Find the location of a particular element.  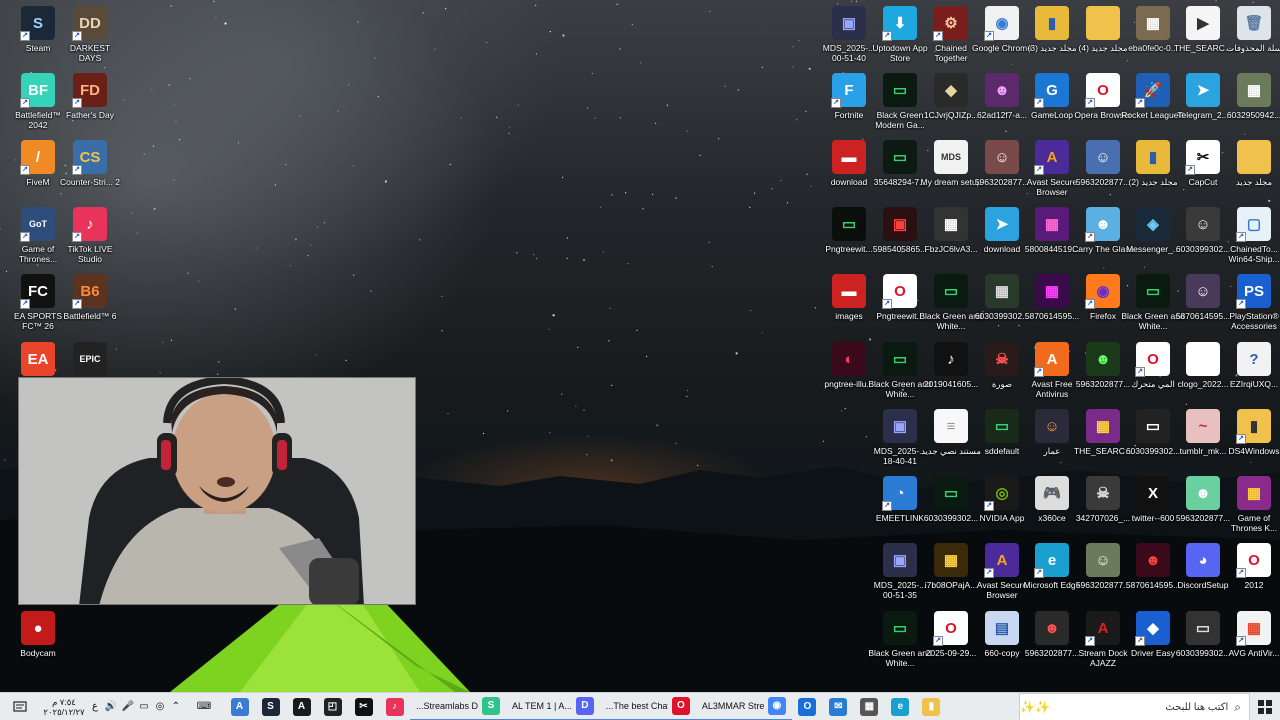

app-store-icon-glyph: A is located at coordinates (239, 706).